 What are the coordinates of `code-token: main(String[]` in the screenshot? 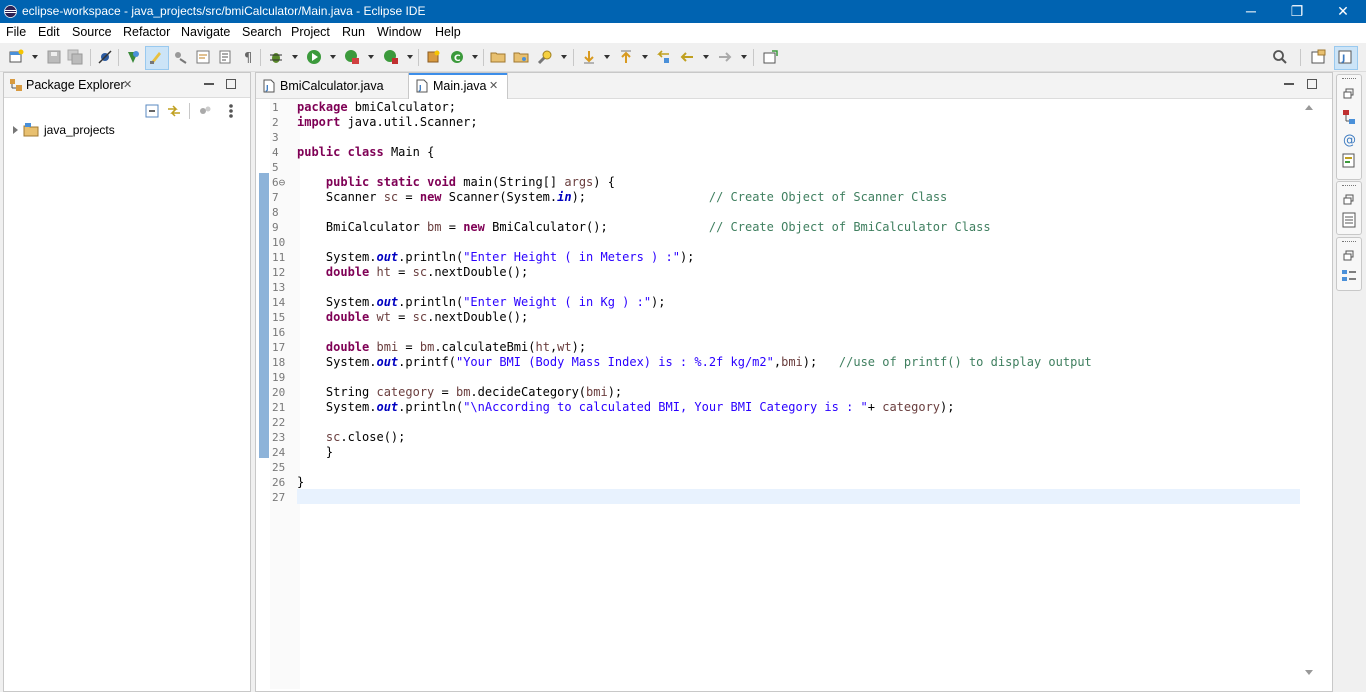 It's located at (510, 182).